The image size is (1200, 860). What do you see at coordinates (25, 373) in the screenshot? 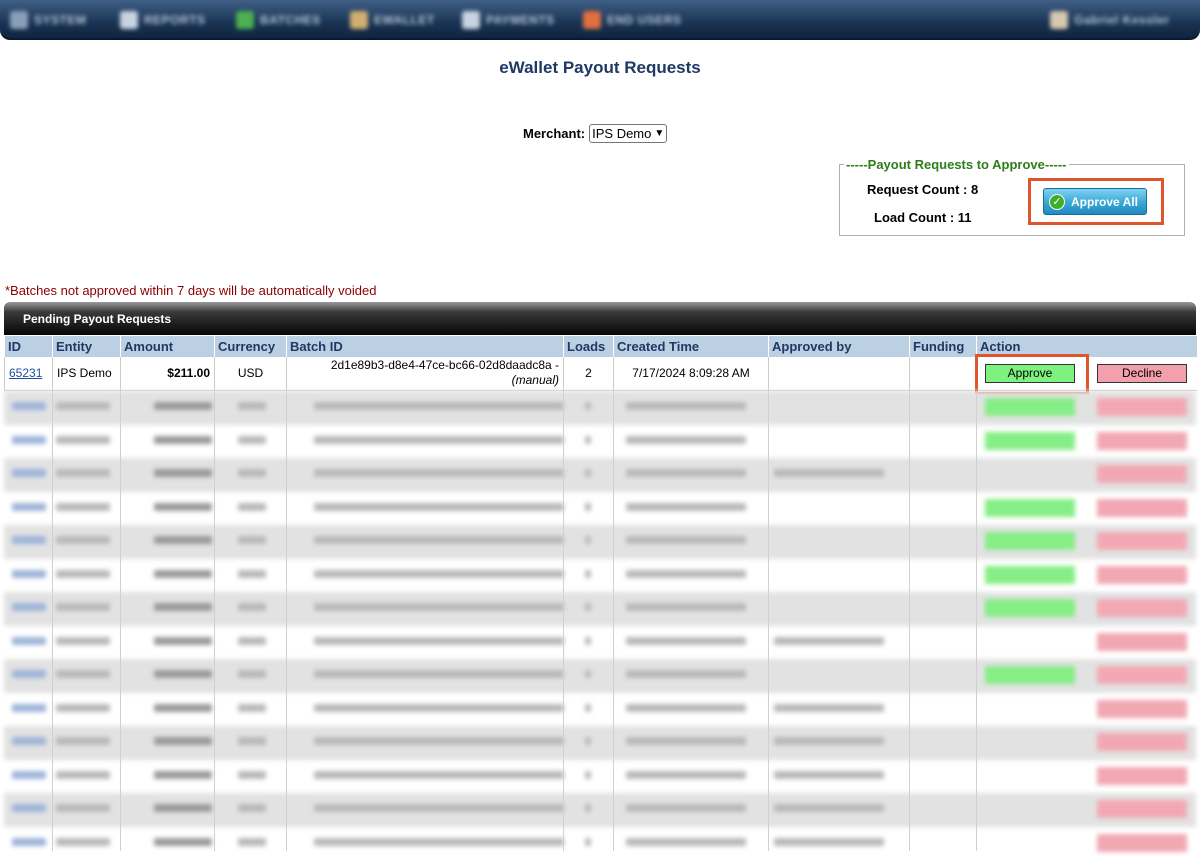
I see `request-id-link: 65231` at bounding box center [25, 373].